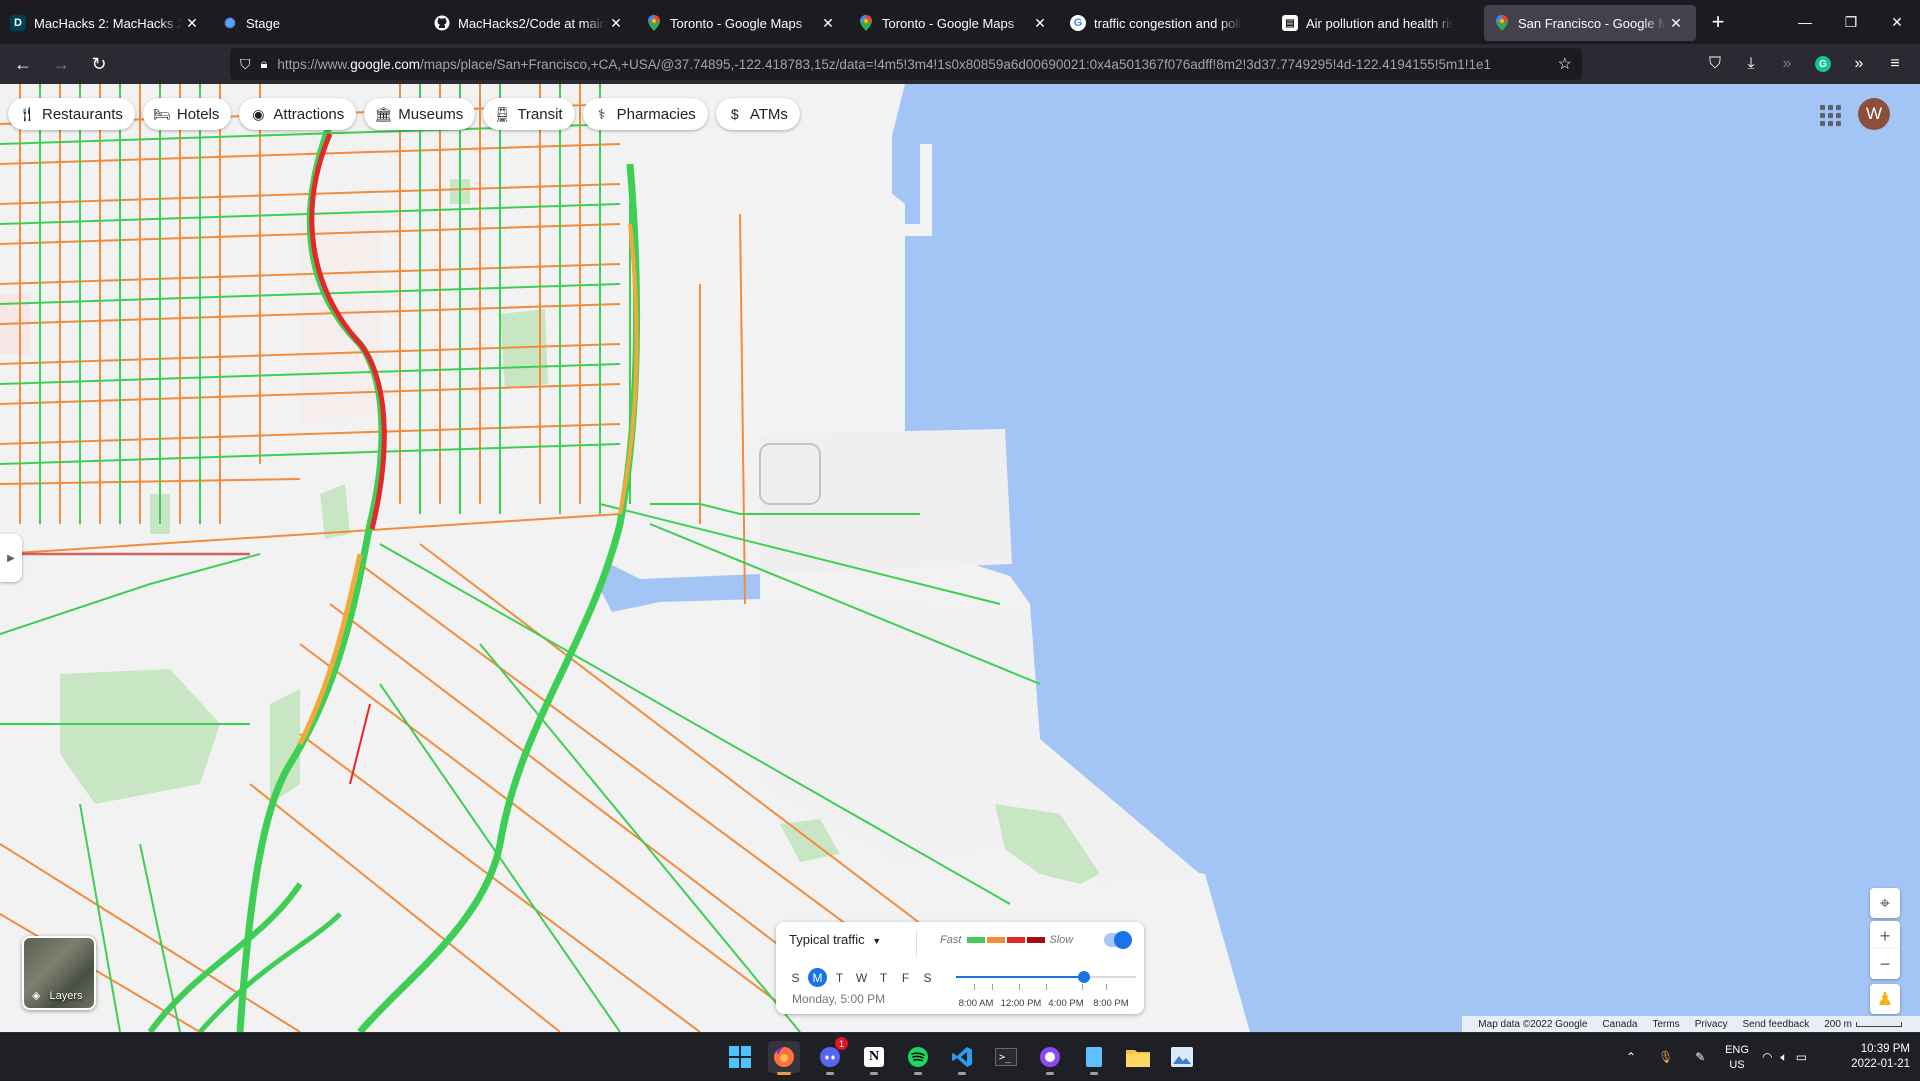  What do you see at coordinates (258, 113) in the screenshot?
I see `camera-icon: ◉` at bounding box center [258, 113].